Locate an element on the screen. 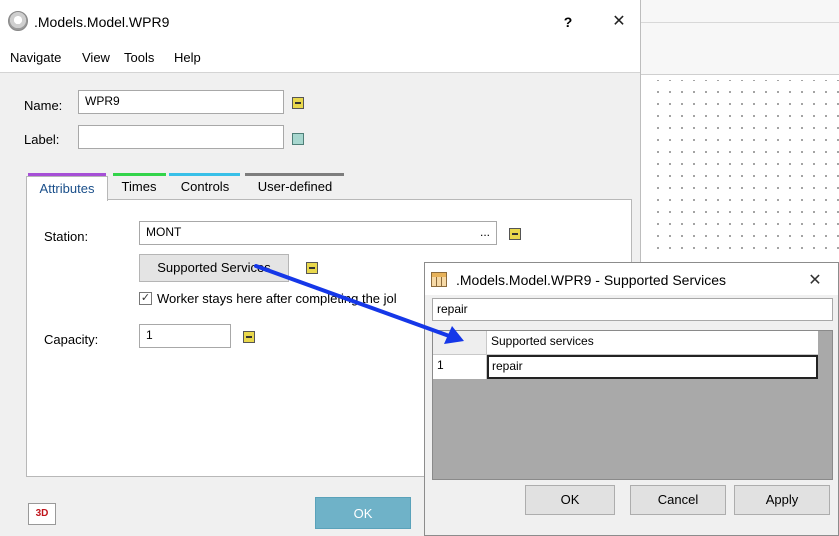  canvas-toolbar is located at coordinates (739, 37).